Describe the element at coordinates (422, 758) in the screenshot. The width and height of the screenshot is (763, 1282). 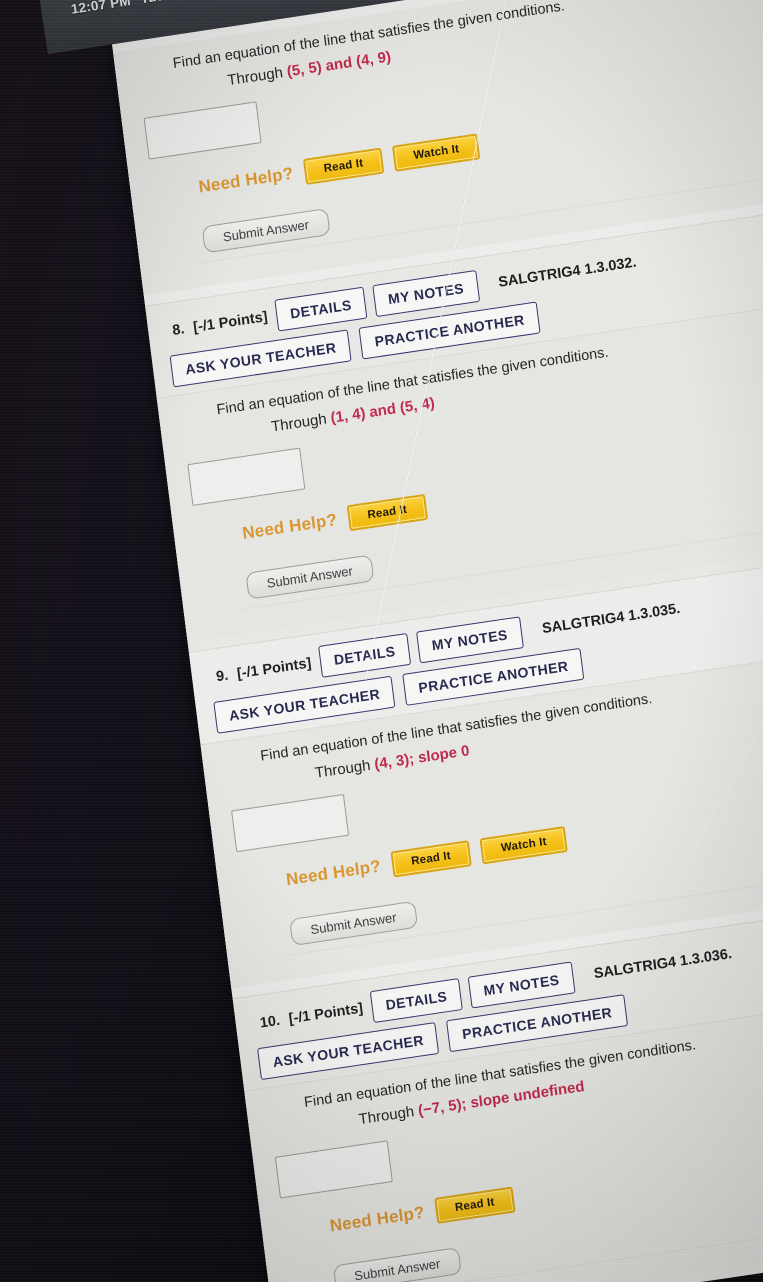
I see `condition-points: (4, 3); slope 0` at that location.